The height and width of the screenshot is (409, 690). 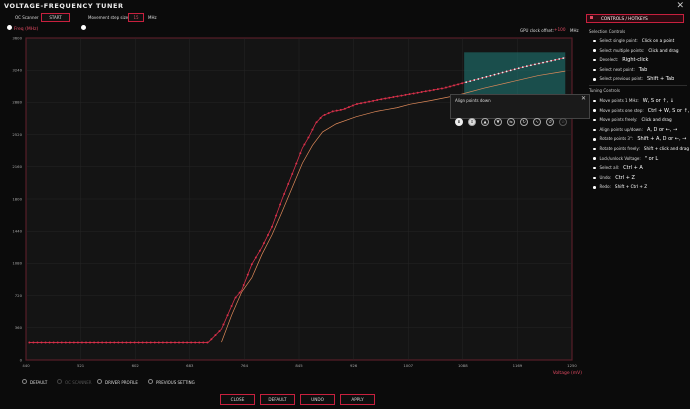 What do you see at coordinates (472, 122) in the screenshot?
I see `align-center-icon: ⇕` at bounding box center [472, 122].